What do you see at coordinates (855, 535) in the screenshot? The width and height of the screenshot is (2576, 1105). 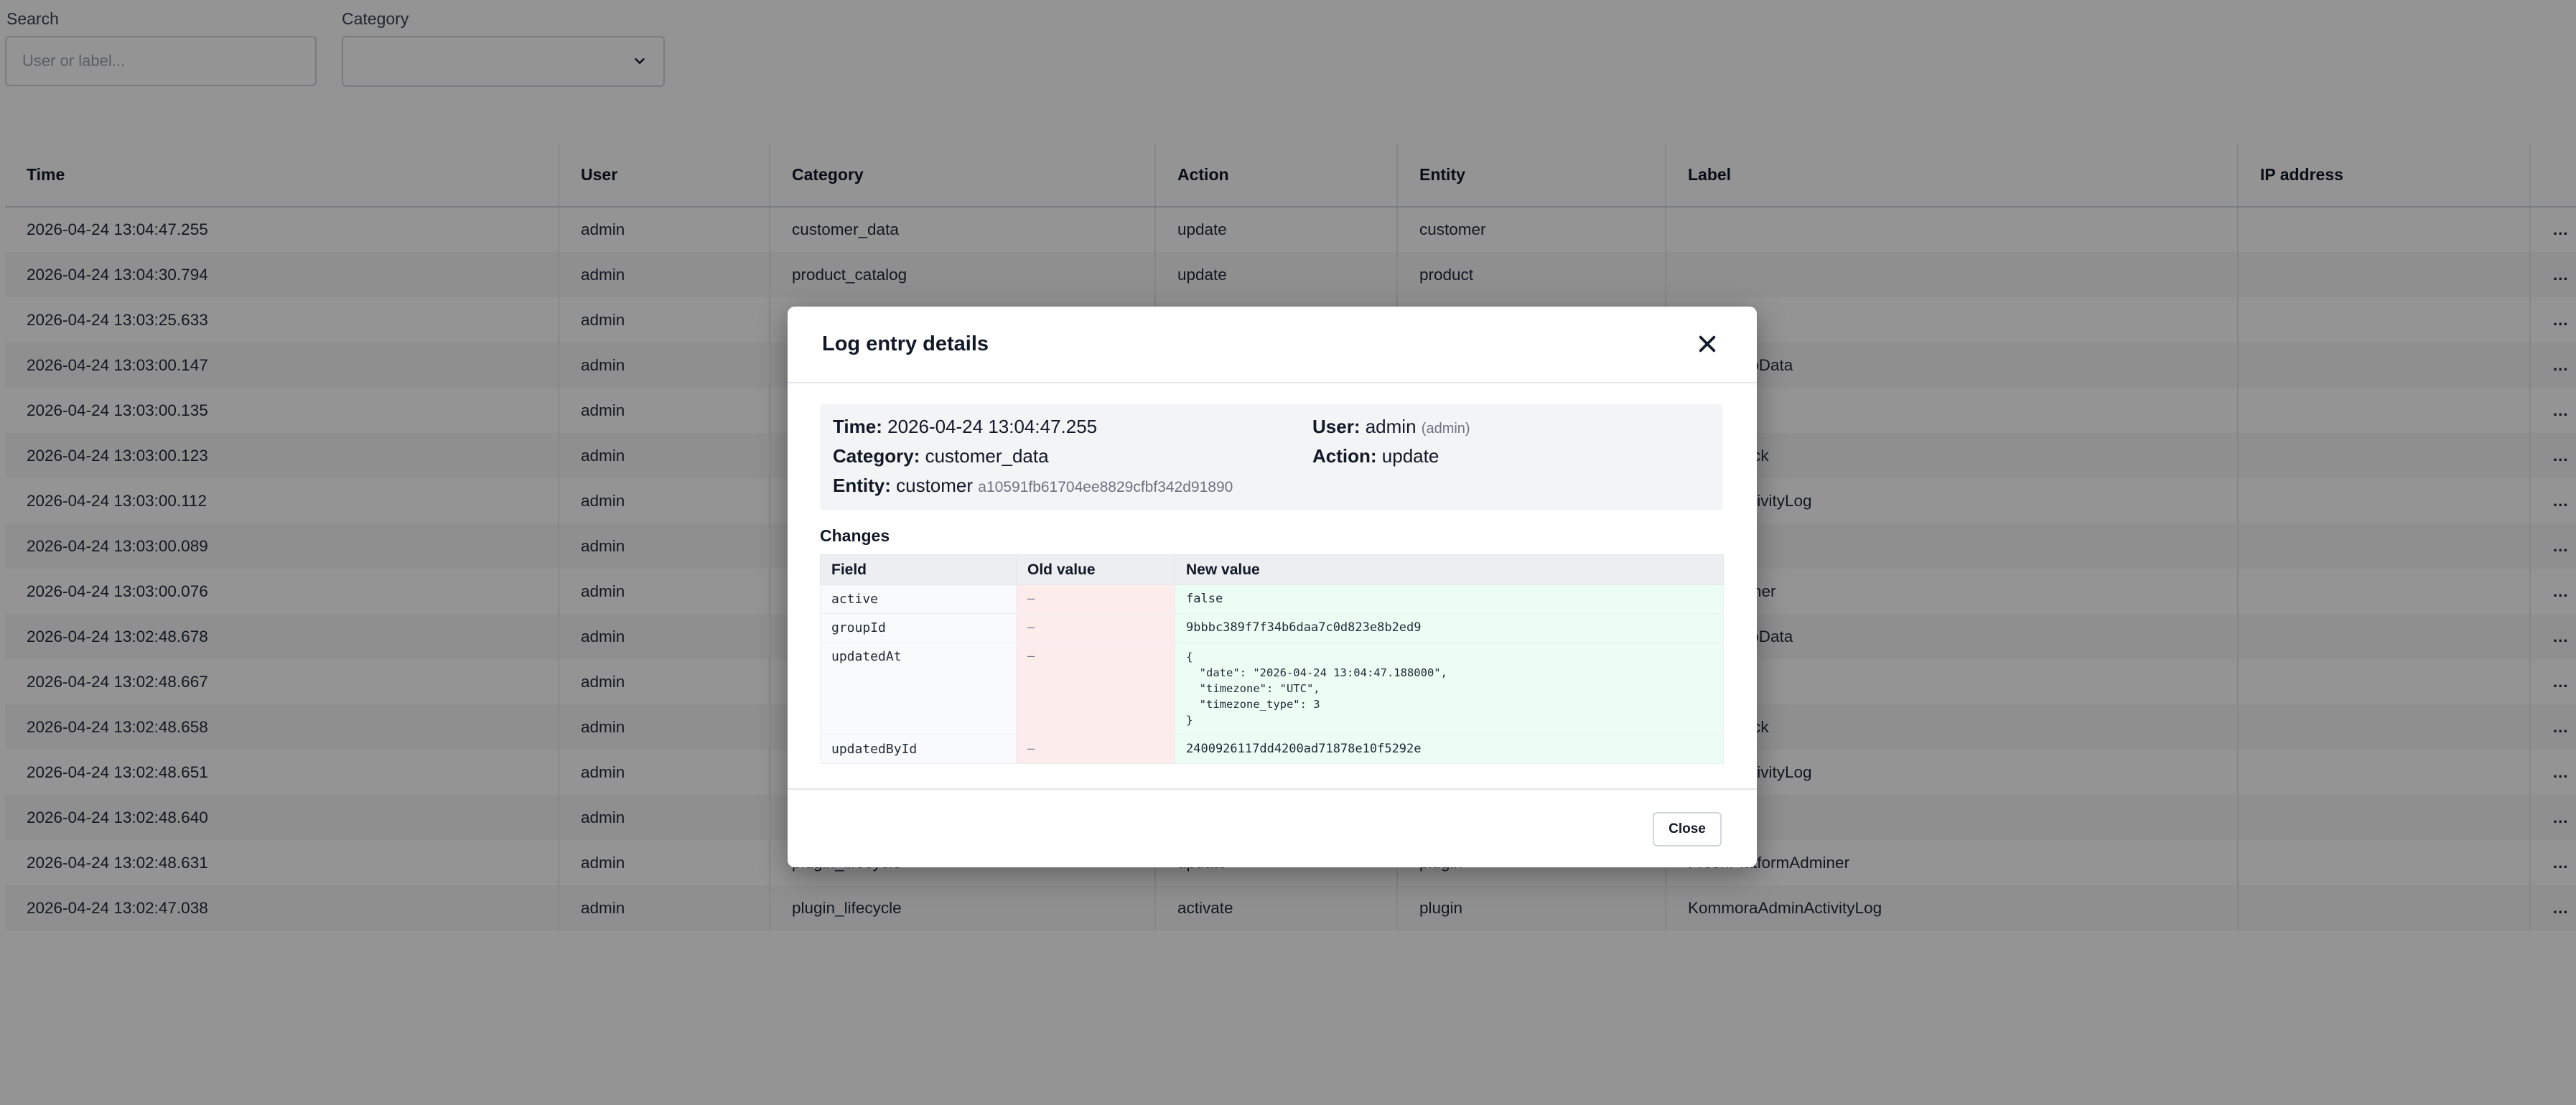 I see `changes-title: Changes` at bounding box center [855, 535].